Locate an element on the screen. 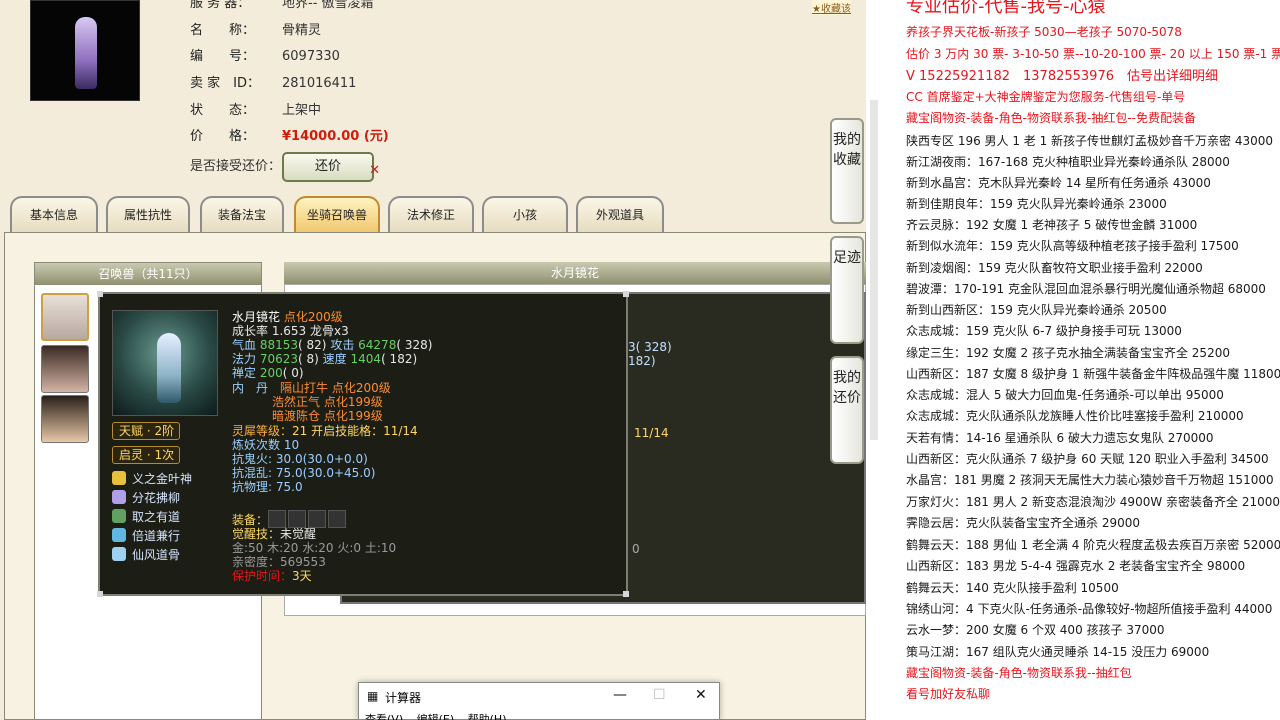 The width and height of the screenshot is (1280, 720). listing-line: 鹤舞云天：140 克火队接手盈利 10500 is located at coordinates (1012, 588).